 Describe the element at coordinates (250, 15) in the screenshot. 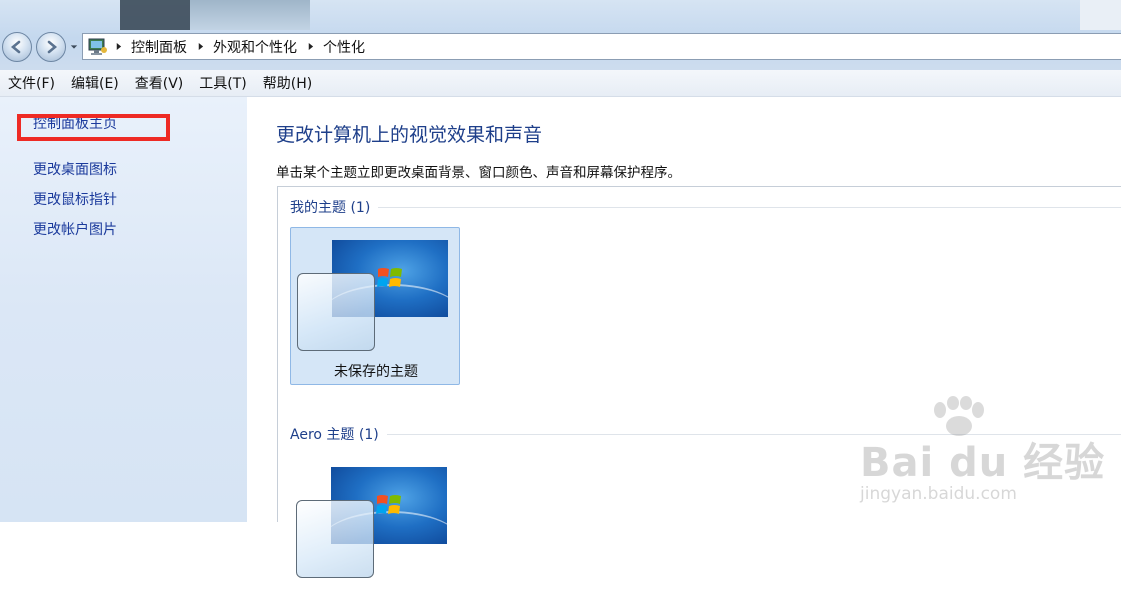

I see `title-glass-highlight` at that location.